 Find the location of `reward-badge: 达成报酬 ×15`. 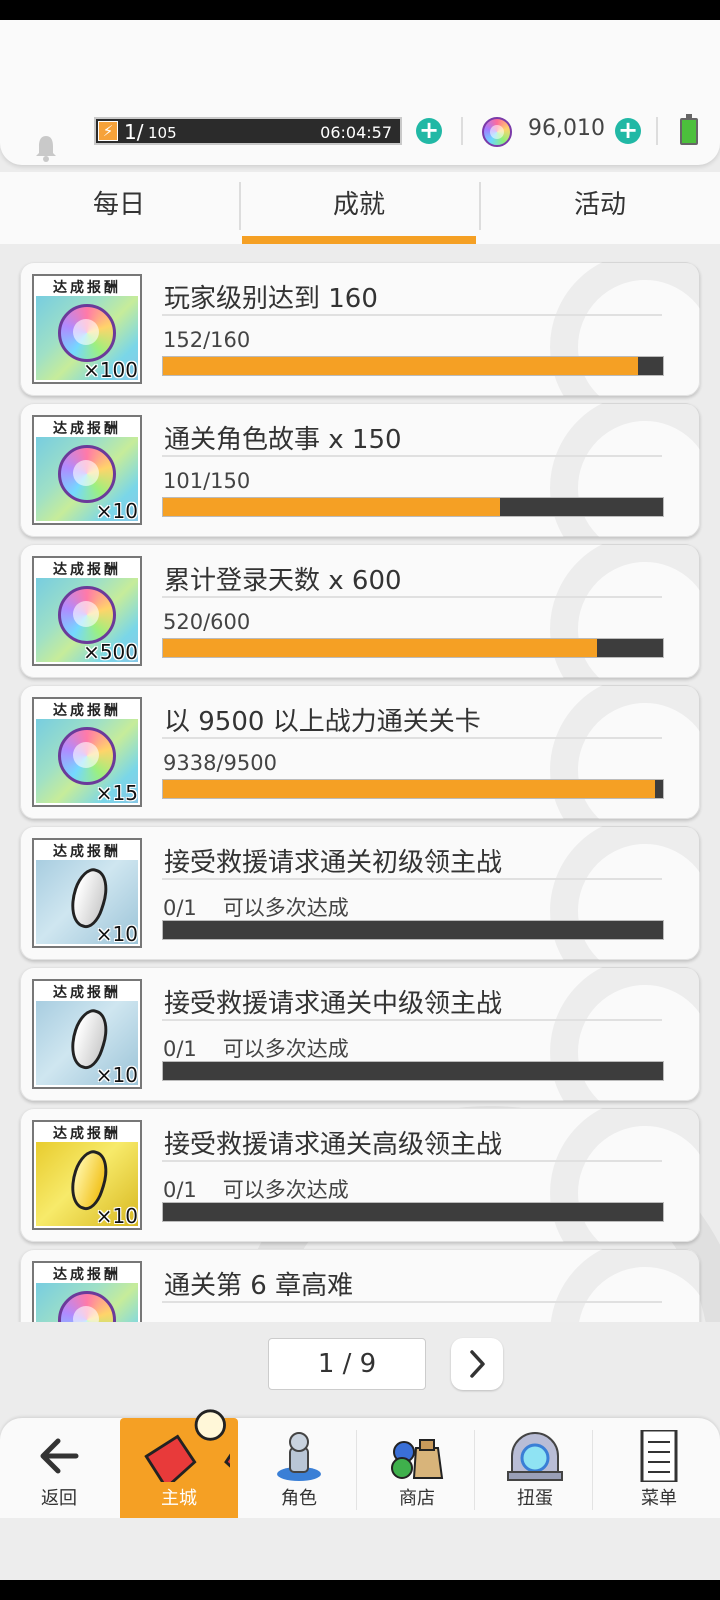

reward-badge: 达成报酬 ×15 is located at coordinates (87, 752).